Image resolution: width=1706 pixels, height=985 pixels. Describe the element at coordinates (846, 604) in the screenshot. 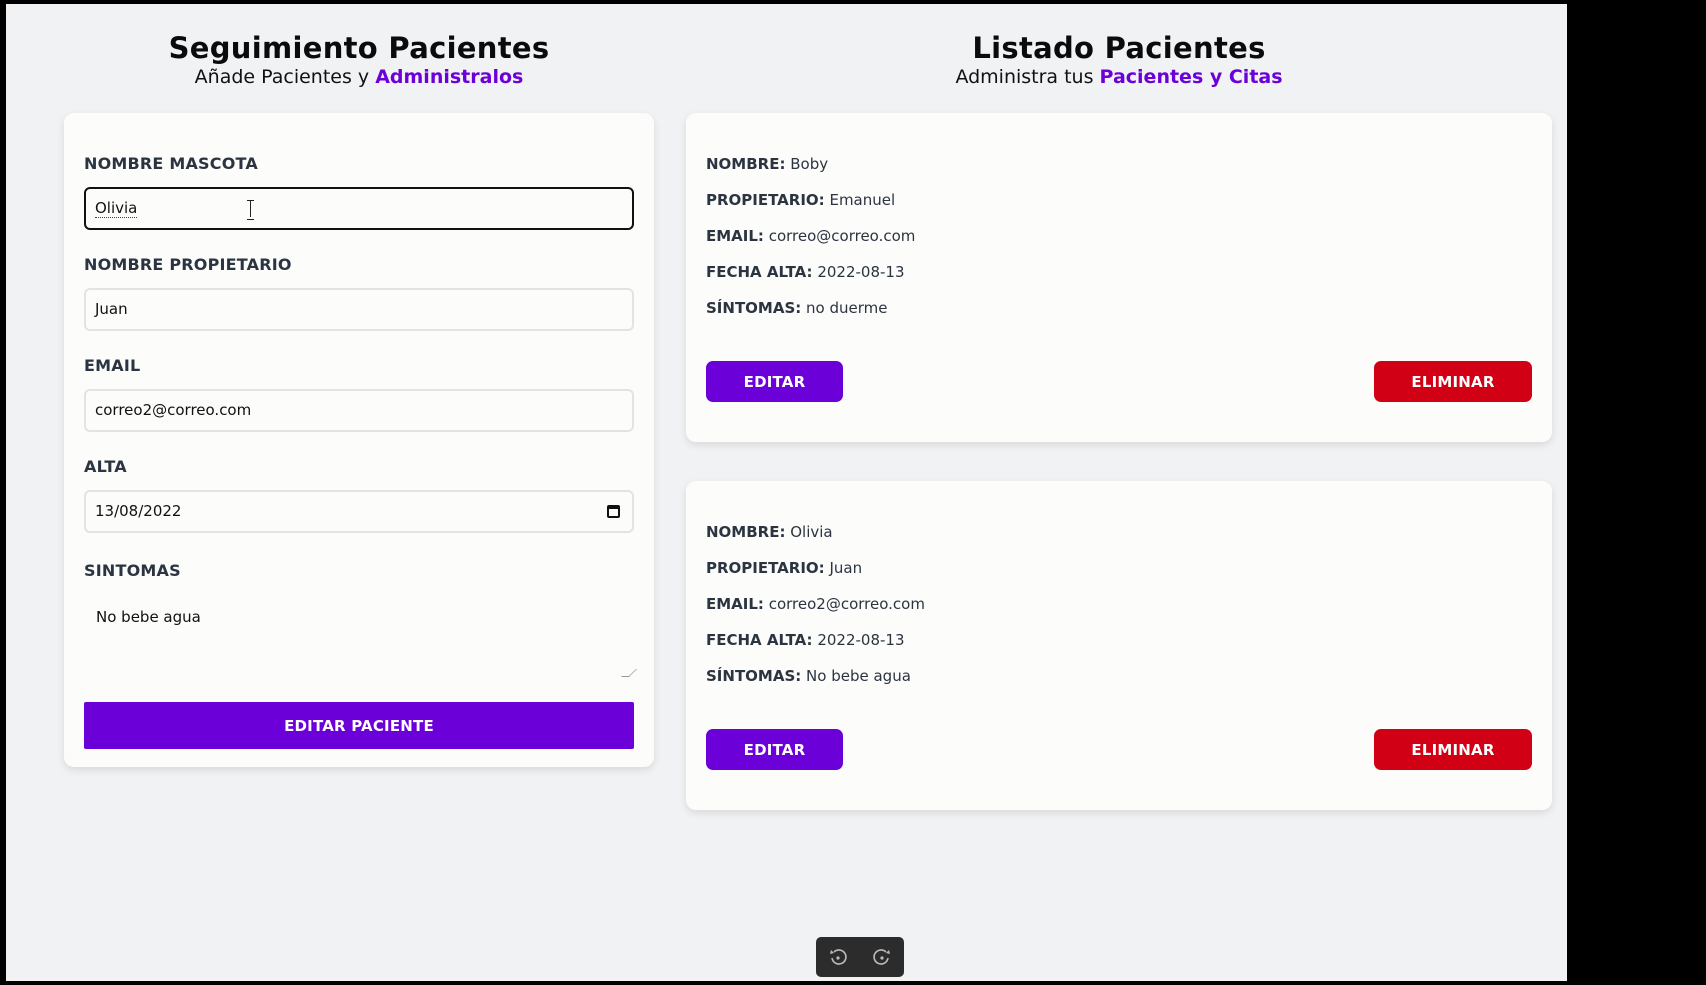

I see `patient-email: correo2@correo.com` at that location.